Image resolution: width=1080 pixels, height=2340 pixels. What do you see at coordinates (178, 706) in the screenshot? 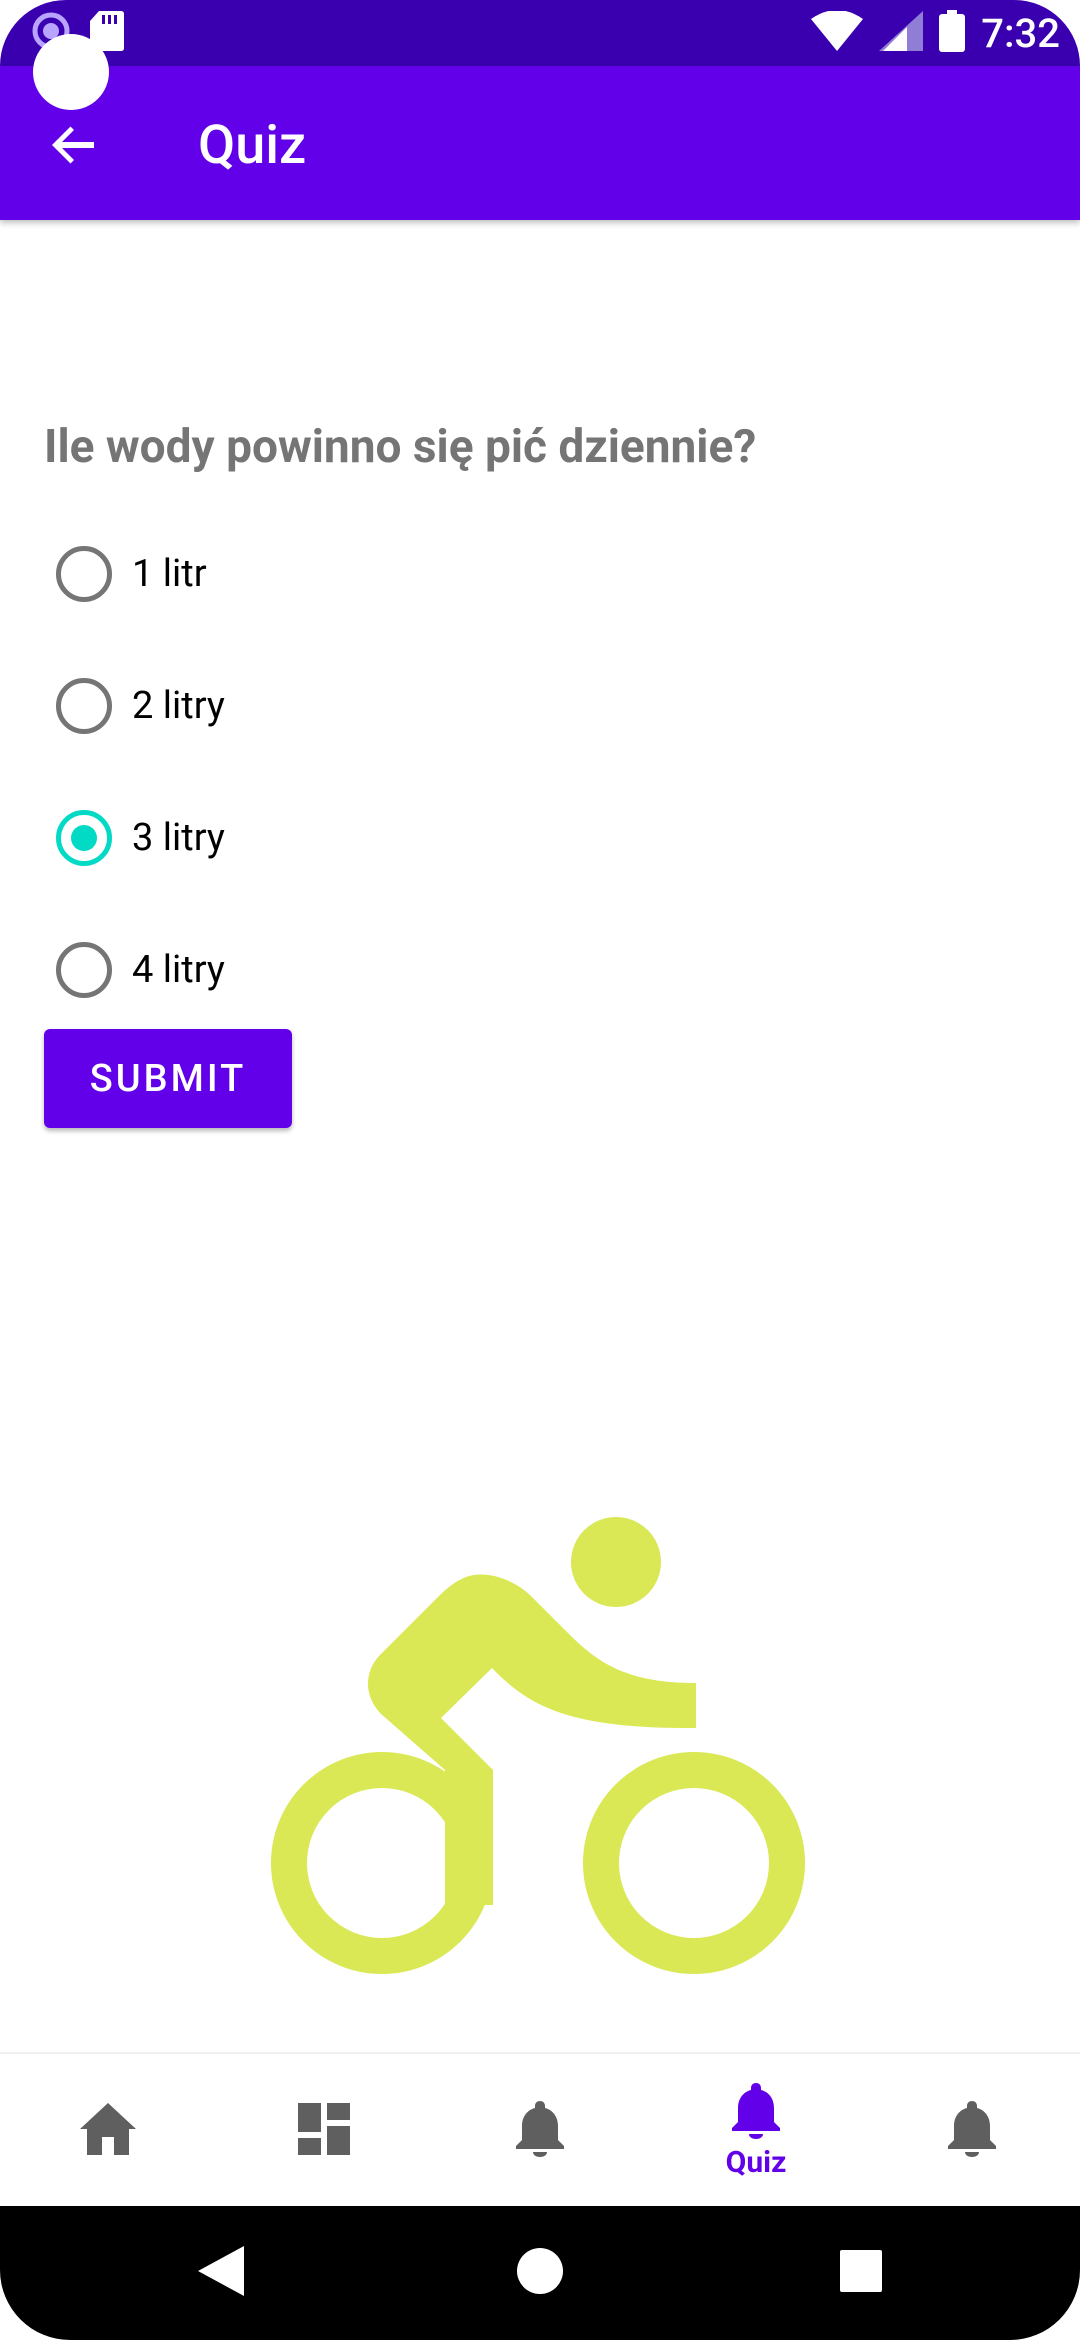
I see `answer-label: 2 litry` at bounding box center [178, 706].